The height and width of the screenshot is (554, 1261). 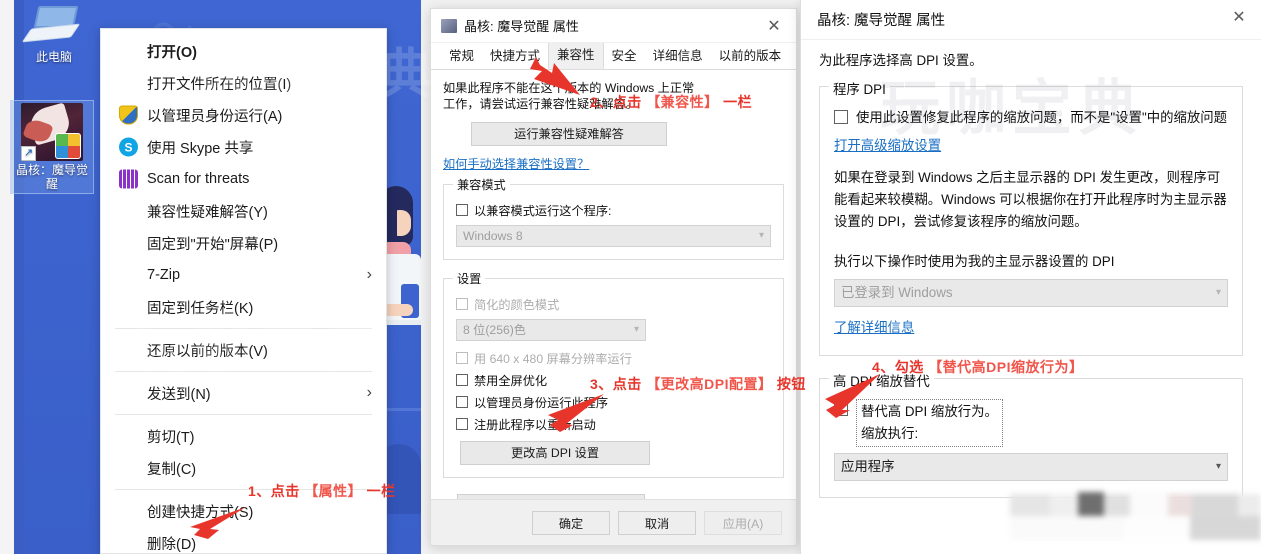 I want to click on menu-item-label: 剪切(T), so click(x=171, y=437).